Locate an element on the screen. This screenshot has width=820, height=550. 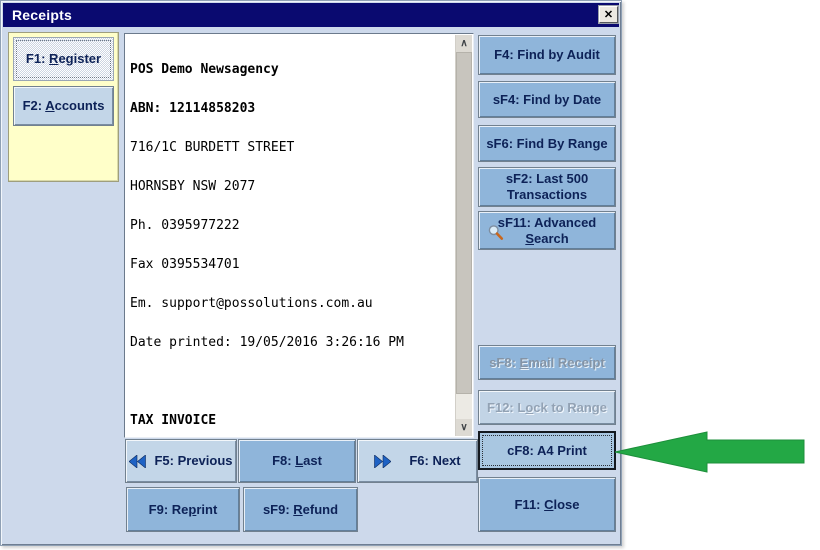
search-icon is located at coordinates (496, 232).